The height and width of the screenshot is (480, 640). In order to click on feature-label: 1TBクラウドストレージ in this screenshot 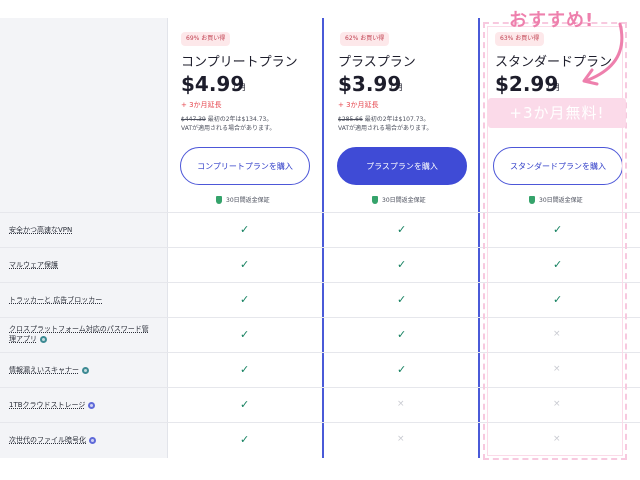, I will do `click(84, 405)`.